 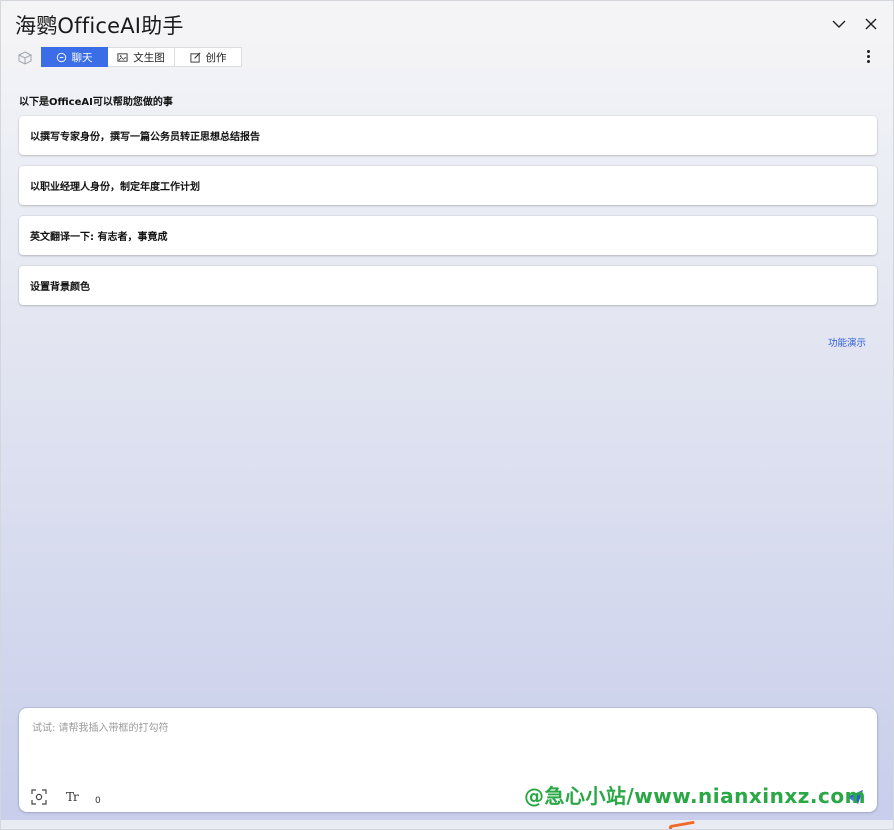 I want to click on collapse-button, so click(x=839, y=24).